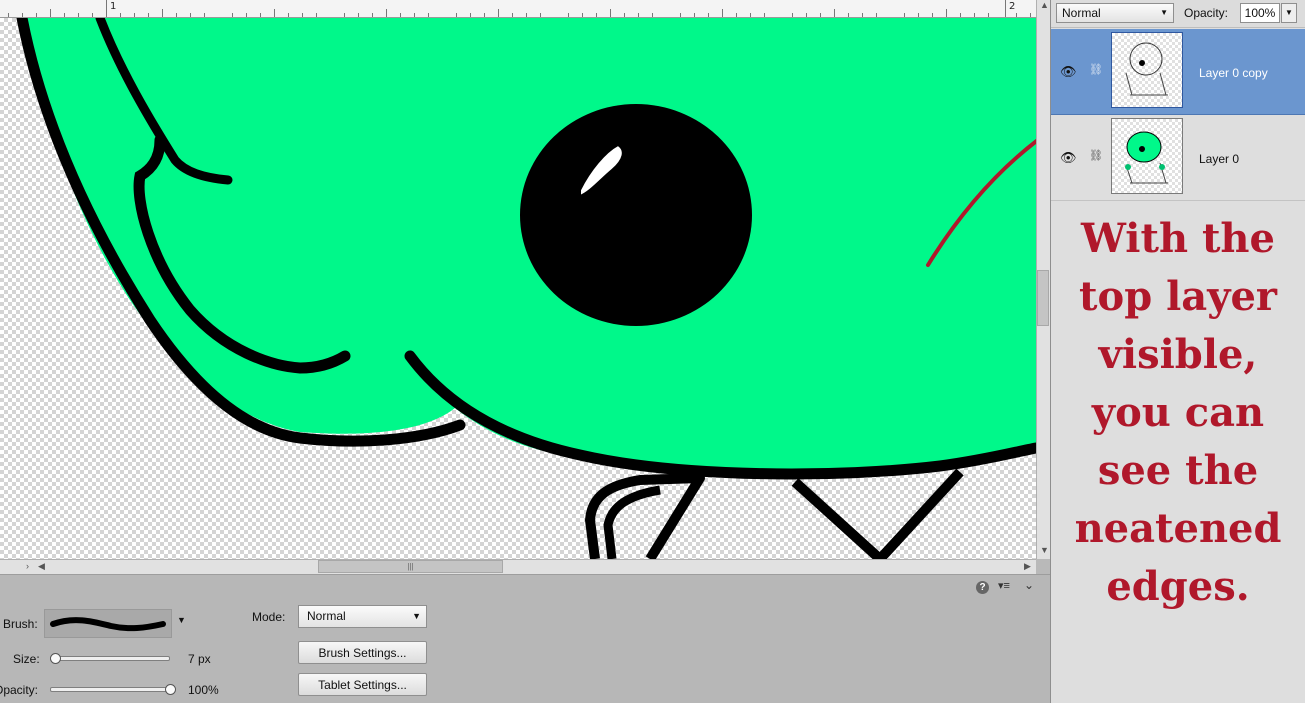  Describe the element at coordinates (110, 658) in the screenshot. I see `size-slider-track` at that location.